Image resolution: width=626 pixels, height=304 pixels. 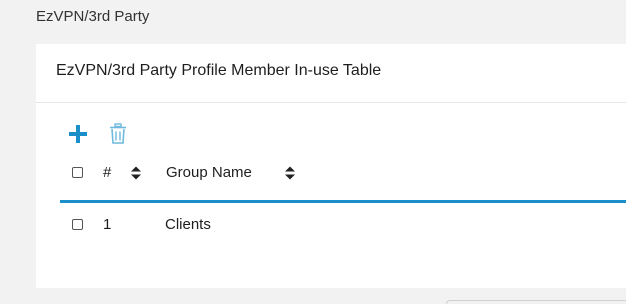 I want to click on delete-button, so click(x=118, y=134).